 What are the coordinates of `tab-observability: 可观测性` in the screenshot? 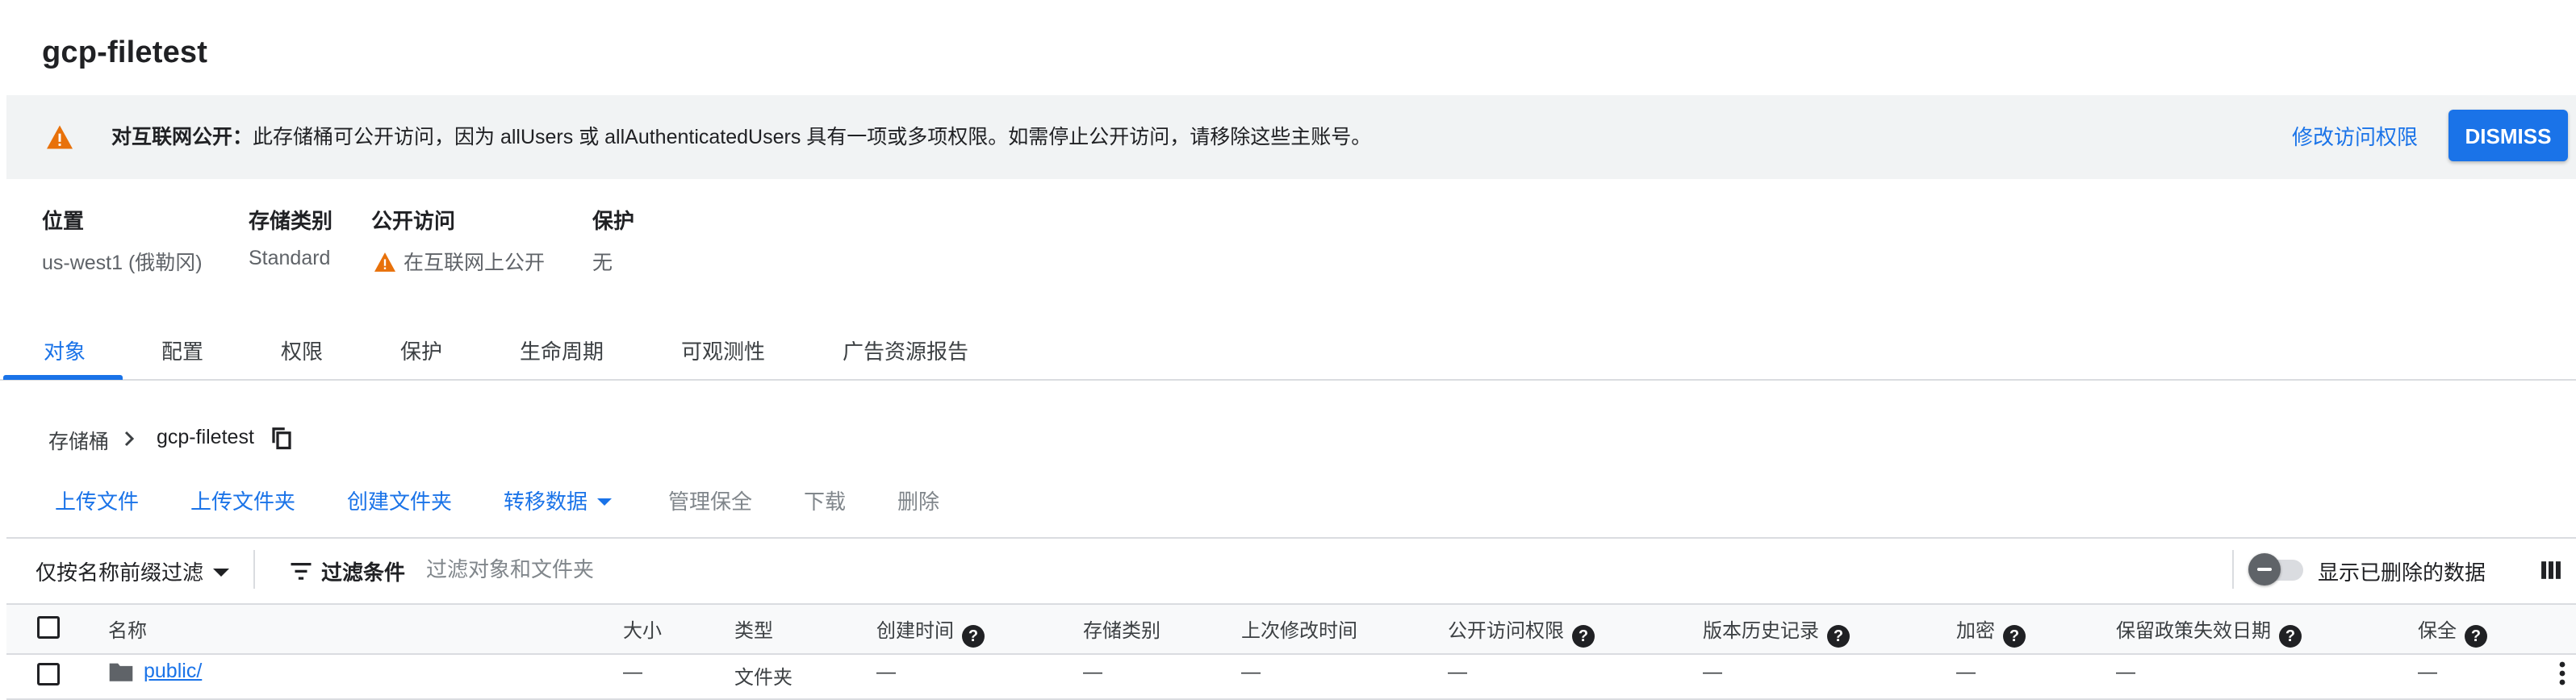 It's located at (723, 350).